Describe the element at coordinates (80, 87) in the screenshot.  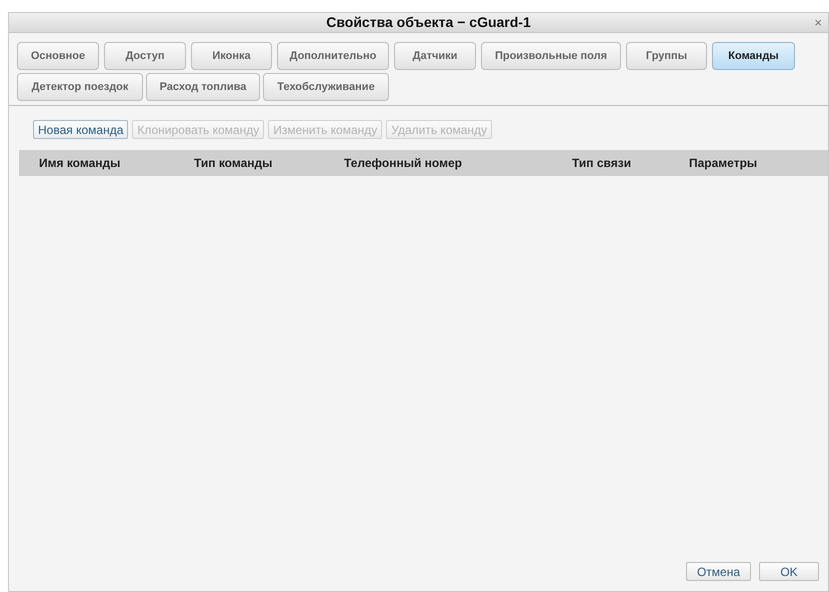
I see `tab: Детектор поездок` at that location.